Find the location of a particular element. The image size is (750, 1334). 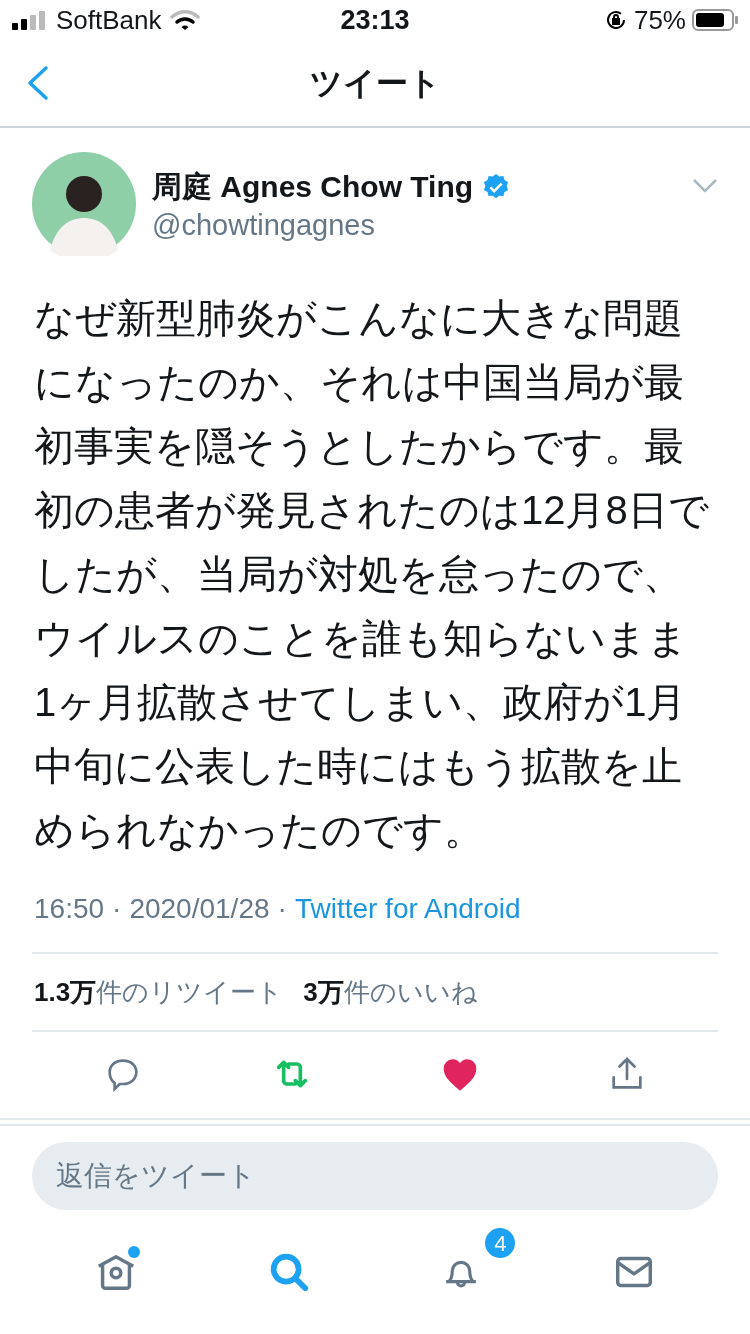

wifi-icon is located at coordinates (184, 20).